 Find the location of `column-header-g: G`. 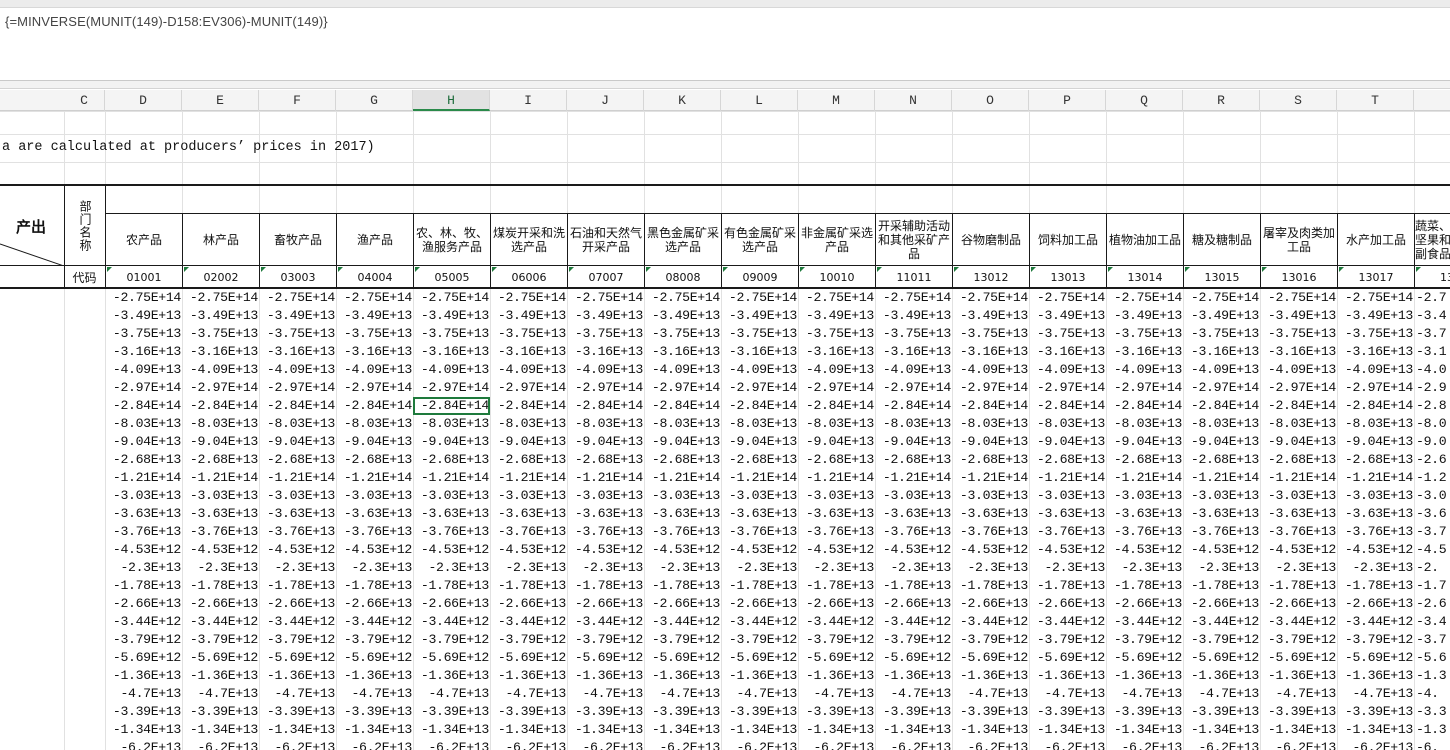

column-header-g: G is located at coordinates (374, 100).